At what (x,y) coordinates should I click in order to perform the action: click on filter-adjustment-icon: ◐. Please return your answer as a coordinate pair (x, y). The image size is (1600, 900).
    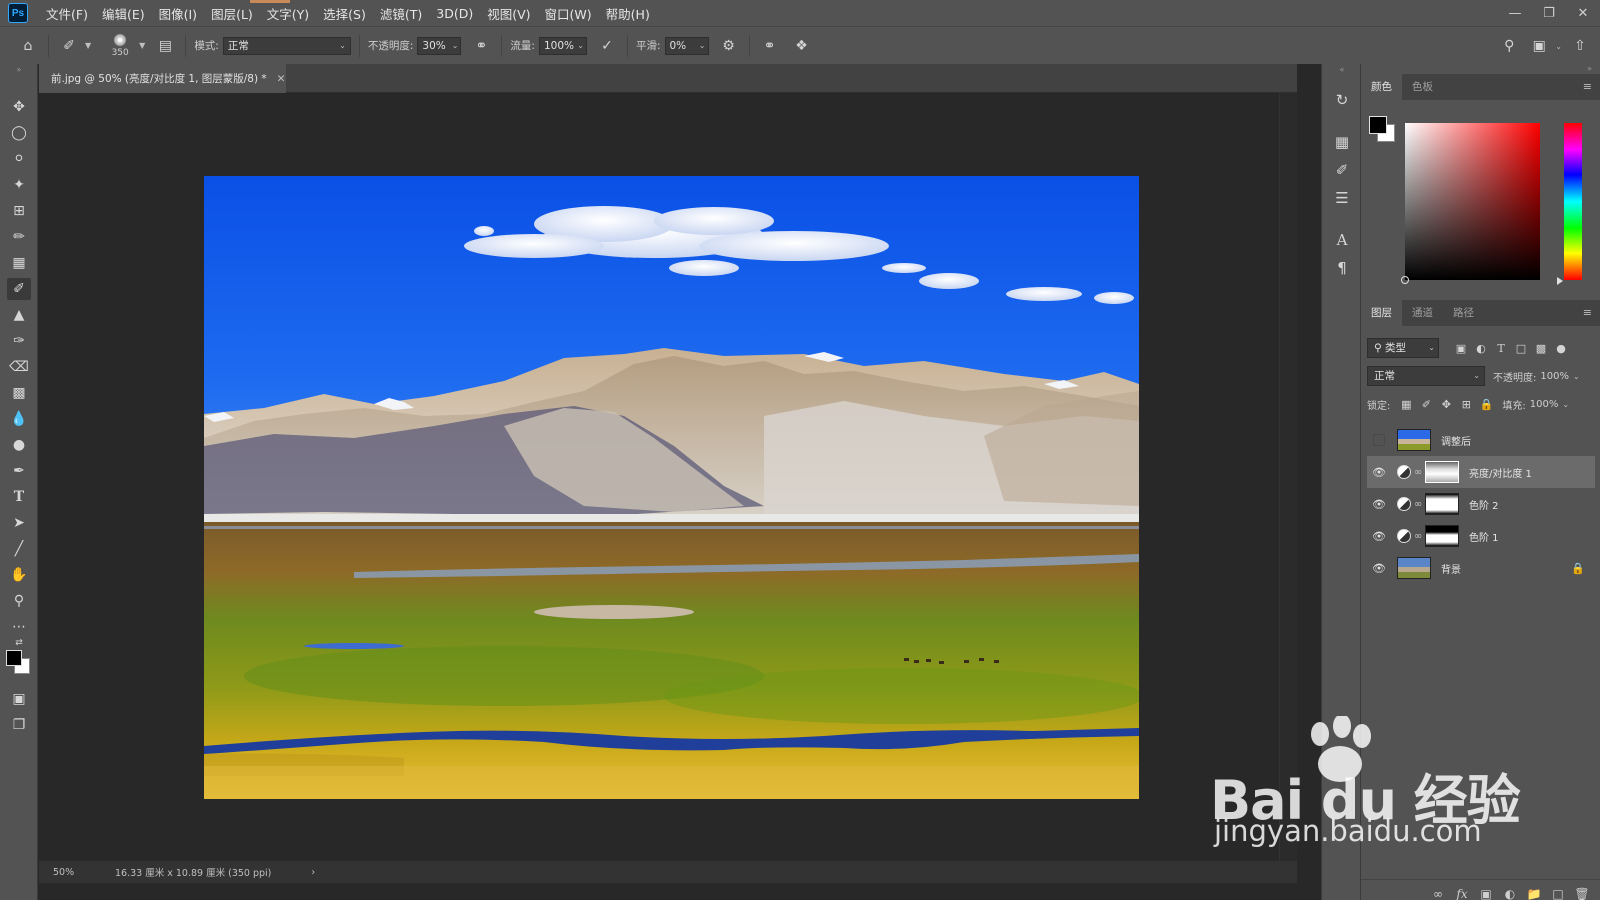
    Looking at the image, I should click on (1481, 348).